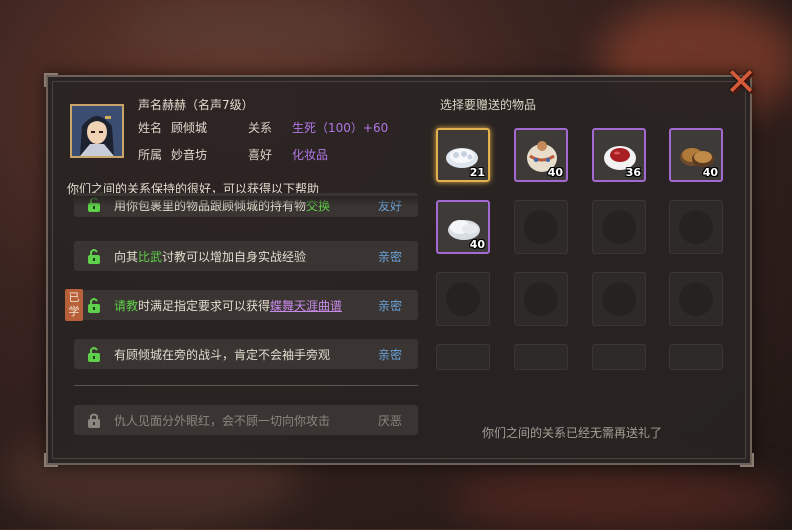 Image resolution: width=792 pixels, height=530 pixels. What do you see at coordinates (189, 155) in the screenshot?
I see `faction-value: 妙音坊` at bounding box center [189, 155].